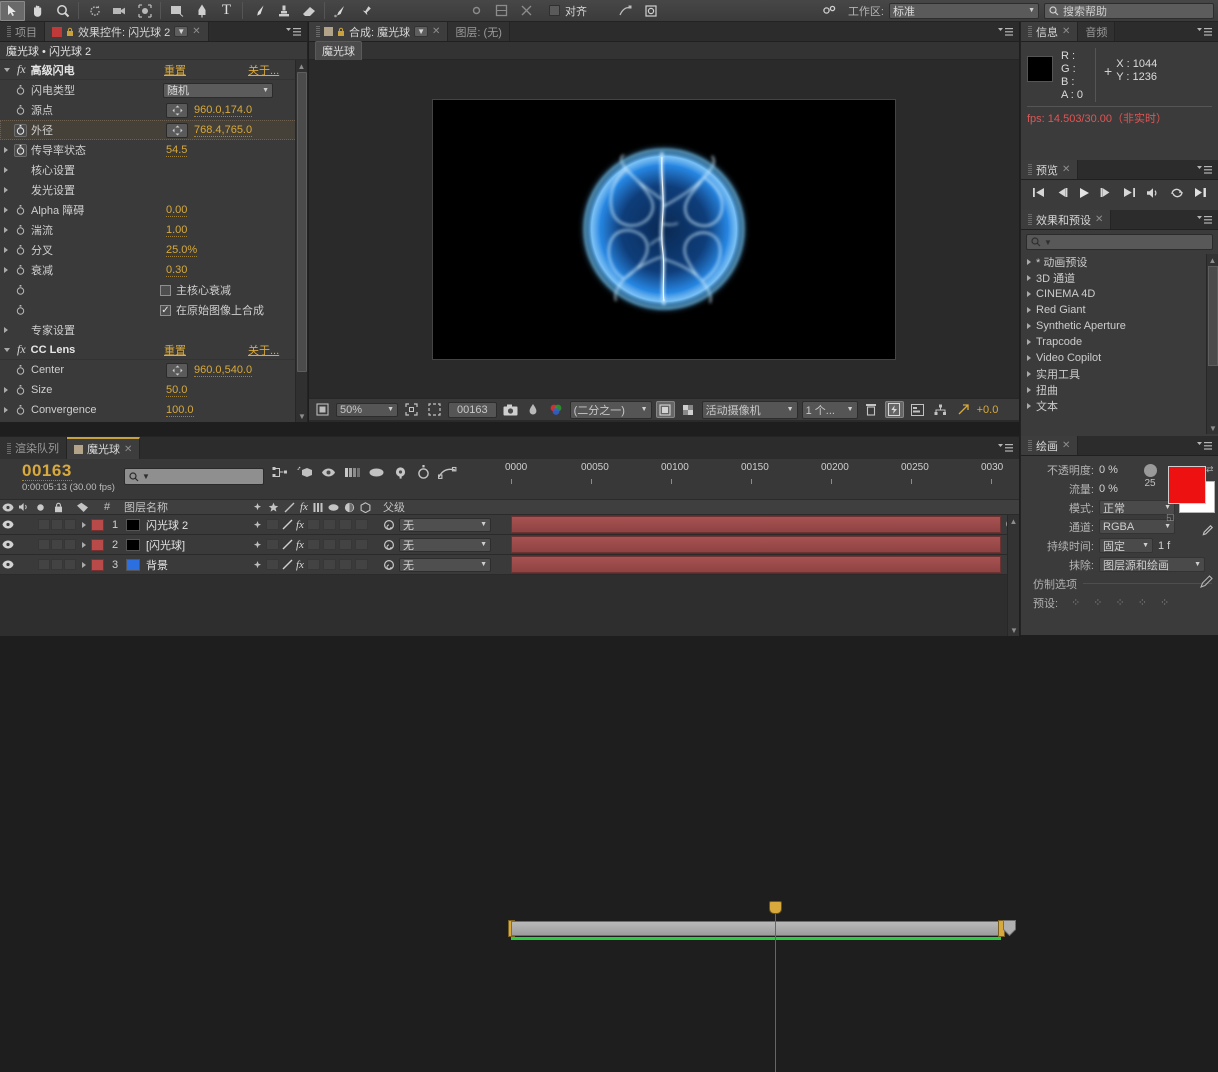 This screenshot has width=1218, height=1072. Describe the element at coordinates (153, 110) in the screenshot. I see `property-row-origin: 源点 960.0,174.0` at that location.